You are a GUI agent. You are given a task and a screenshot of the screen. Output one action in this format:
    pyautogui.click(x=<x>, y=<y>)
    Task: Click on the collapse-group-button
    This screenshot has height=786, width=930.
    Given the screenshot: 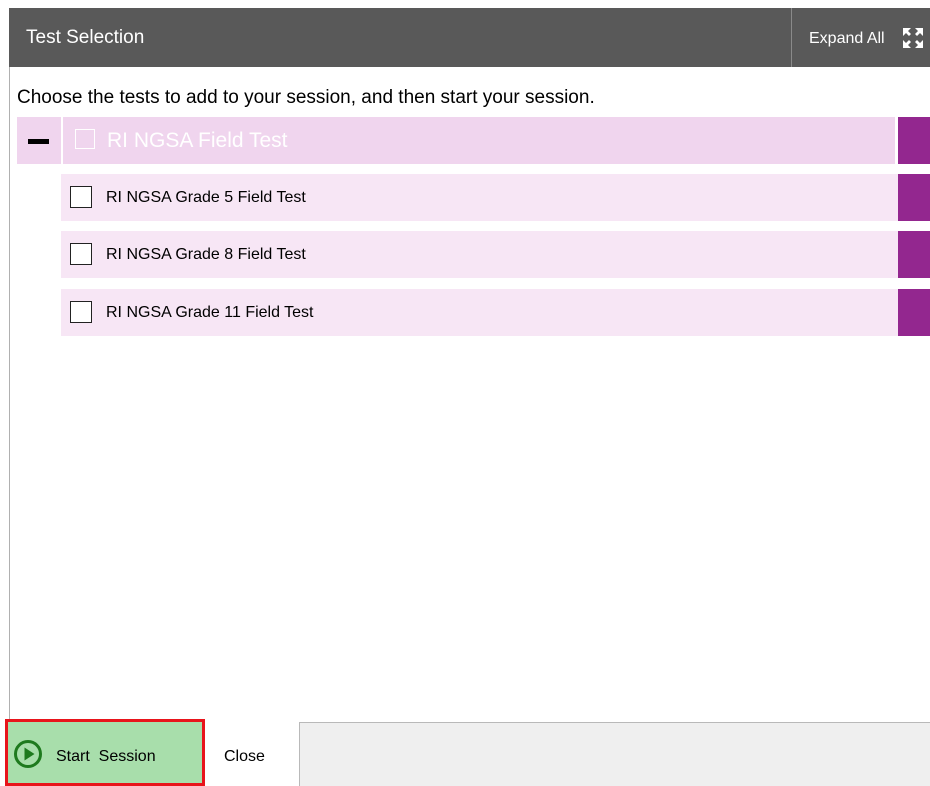 What is the action you would take?
    pyautogui.click(x=39, y=140)
    